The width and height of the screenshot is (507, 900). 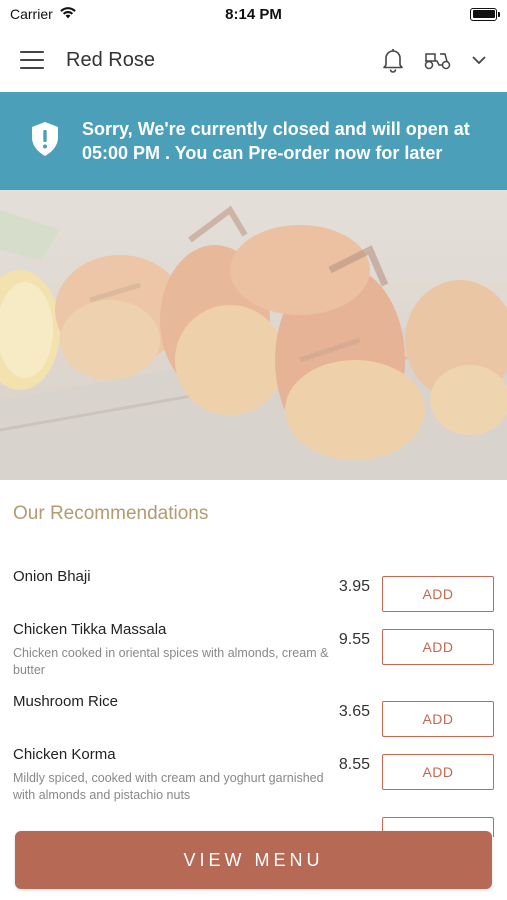 I want to click on status-left: Carrier, so click(x=43, y=14).